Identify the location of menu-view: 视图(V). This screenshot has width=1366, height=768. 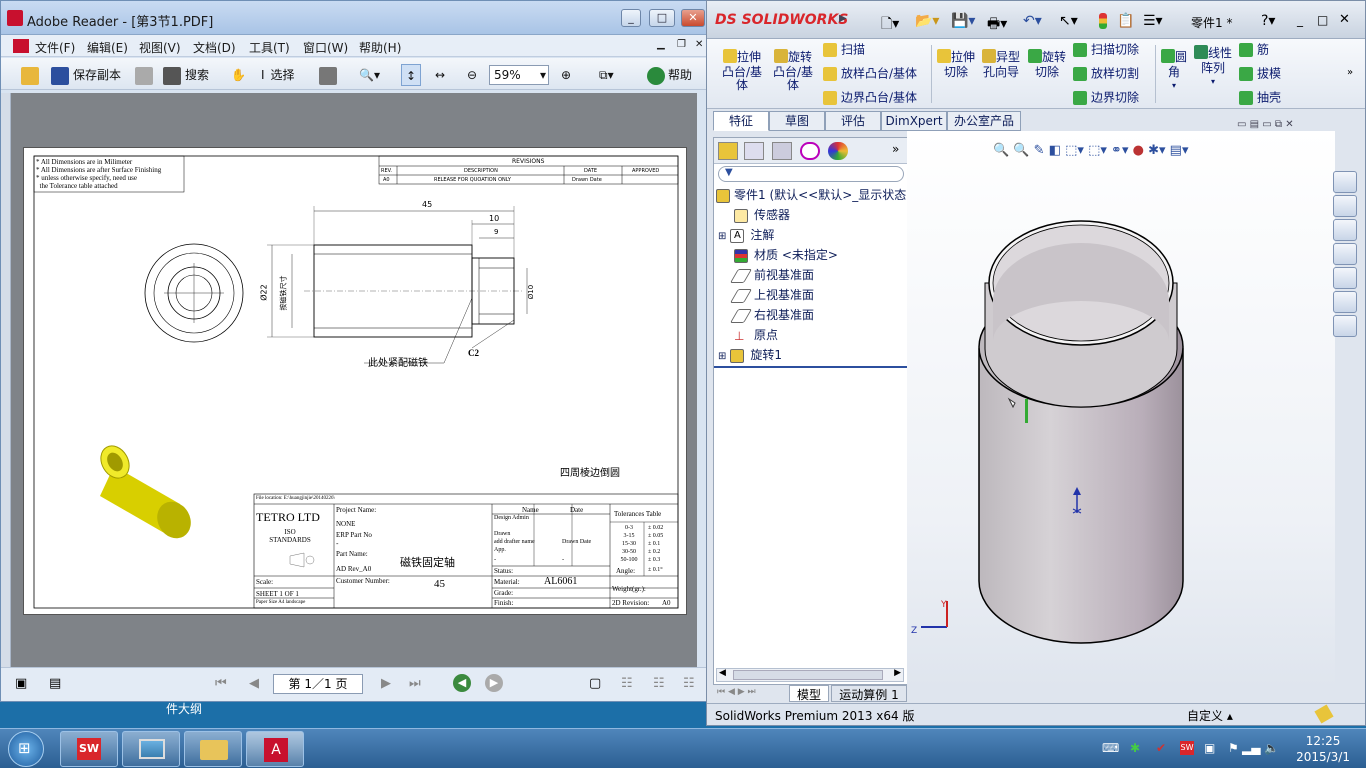
(160, 47).